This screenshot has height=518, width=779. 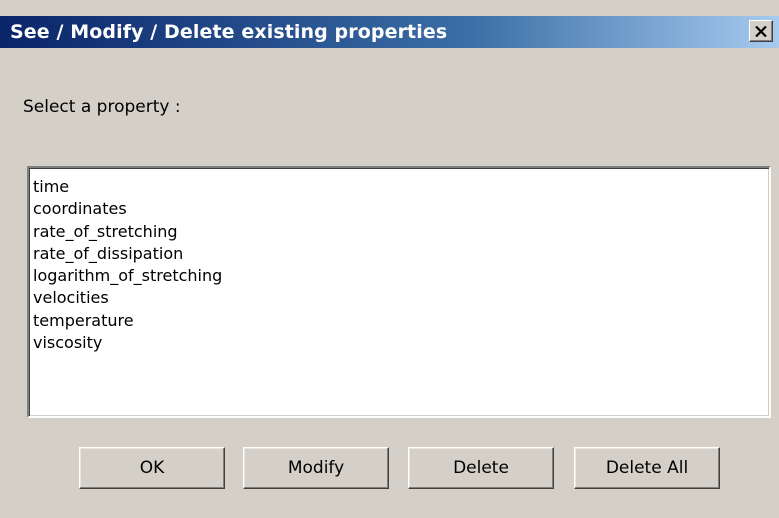 What do you see at coordinates (647, 468) in the screenshot?
I see `delete-all-button: Delete All` at bounding box center [647, 468].